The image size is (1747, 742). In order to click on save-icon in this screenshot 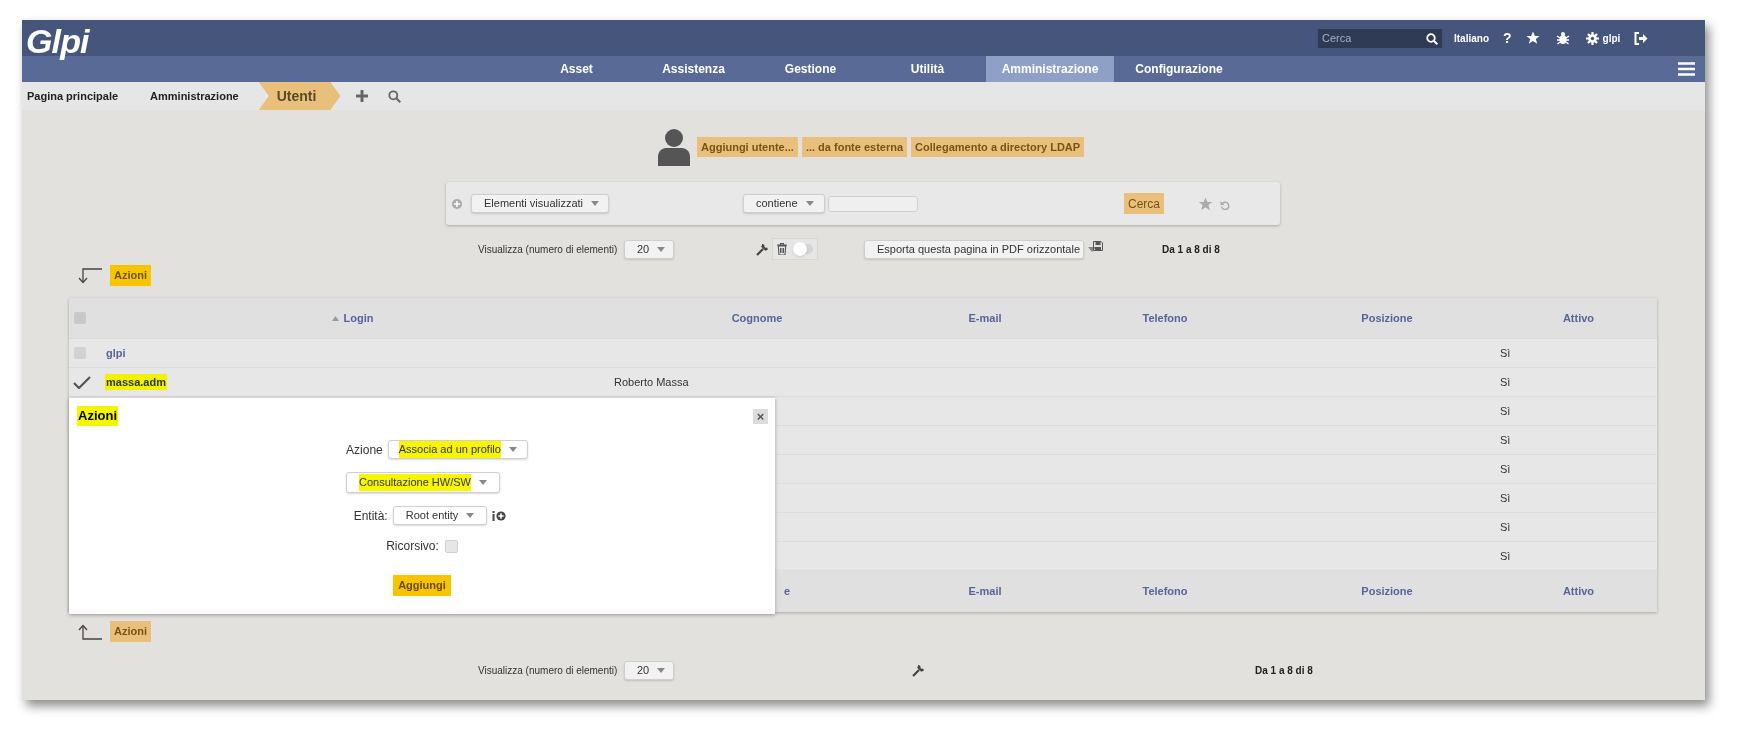, I will do `click(1098, 246)`.